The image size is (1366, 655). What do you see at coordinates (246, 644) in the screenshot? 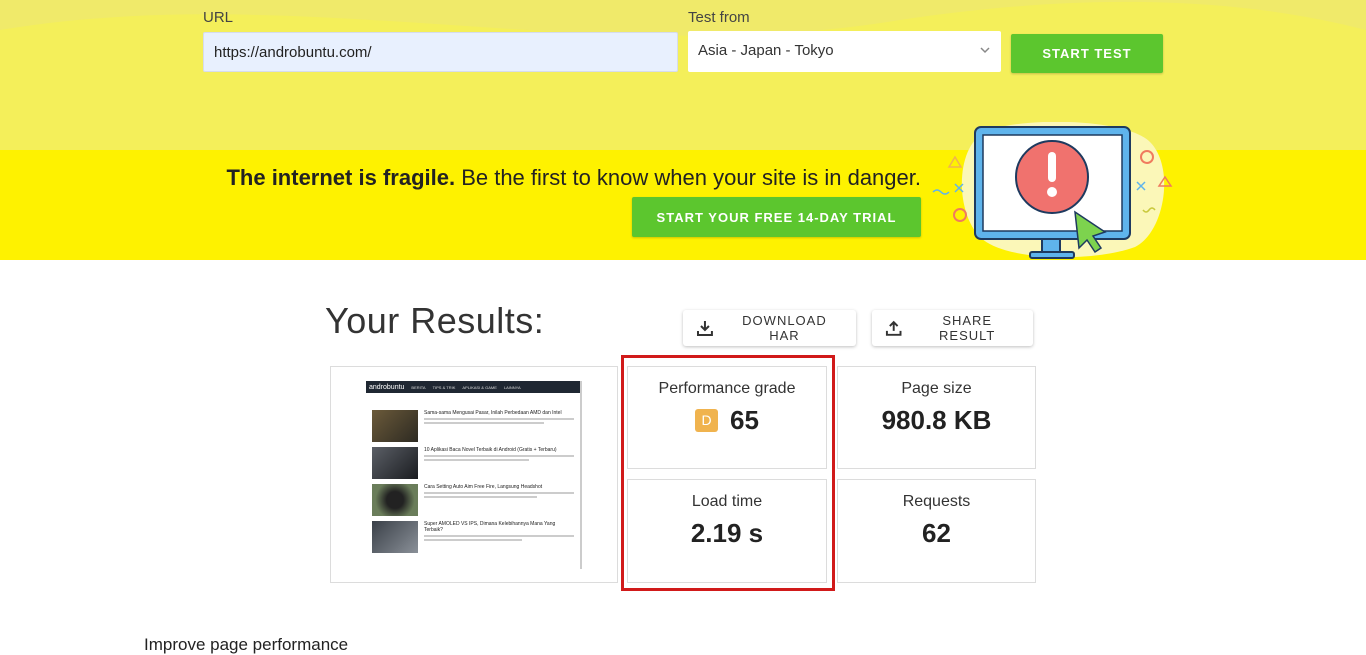
I see `improve-performance-heading: Improve page performance` at bounding box center [246, 644].